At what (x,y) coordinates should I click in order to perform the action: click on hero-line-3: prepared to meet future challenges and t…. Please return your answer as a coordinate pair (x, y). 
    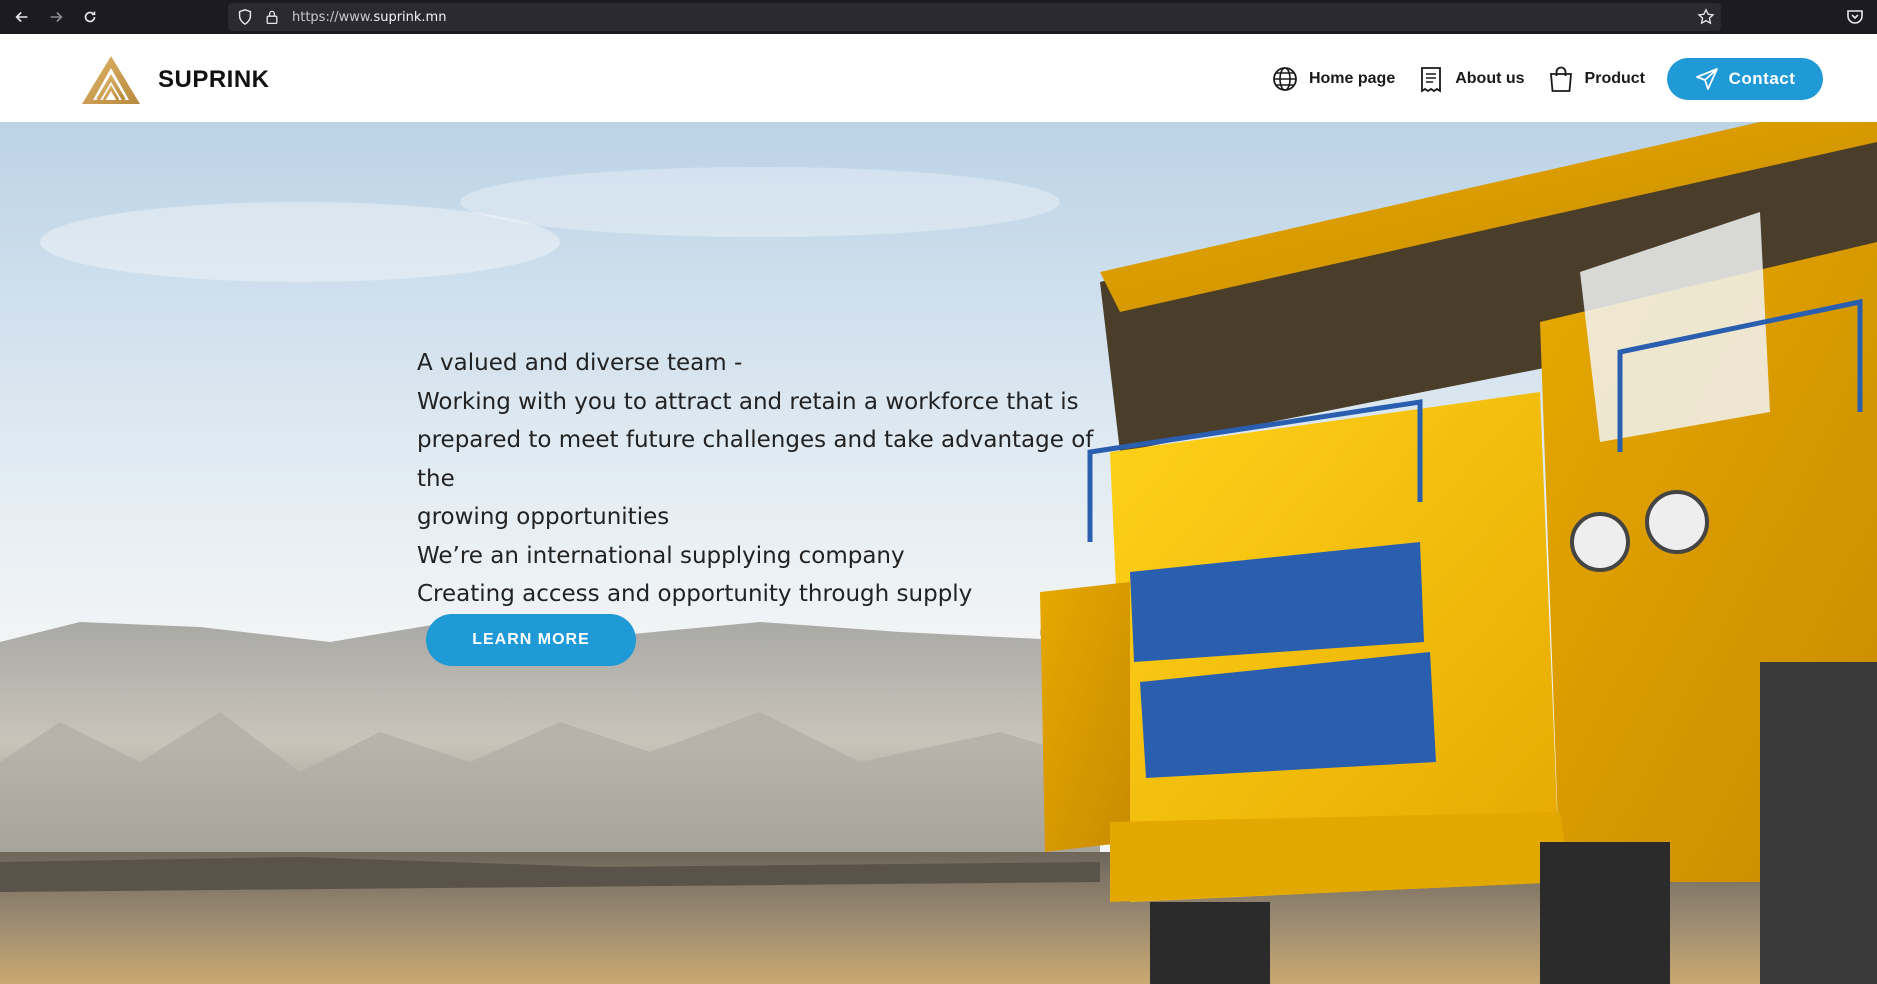
    Looking at the image, I should click on (755, 459).